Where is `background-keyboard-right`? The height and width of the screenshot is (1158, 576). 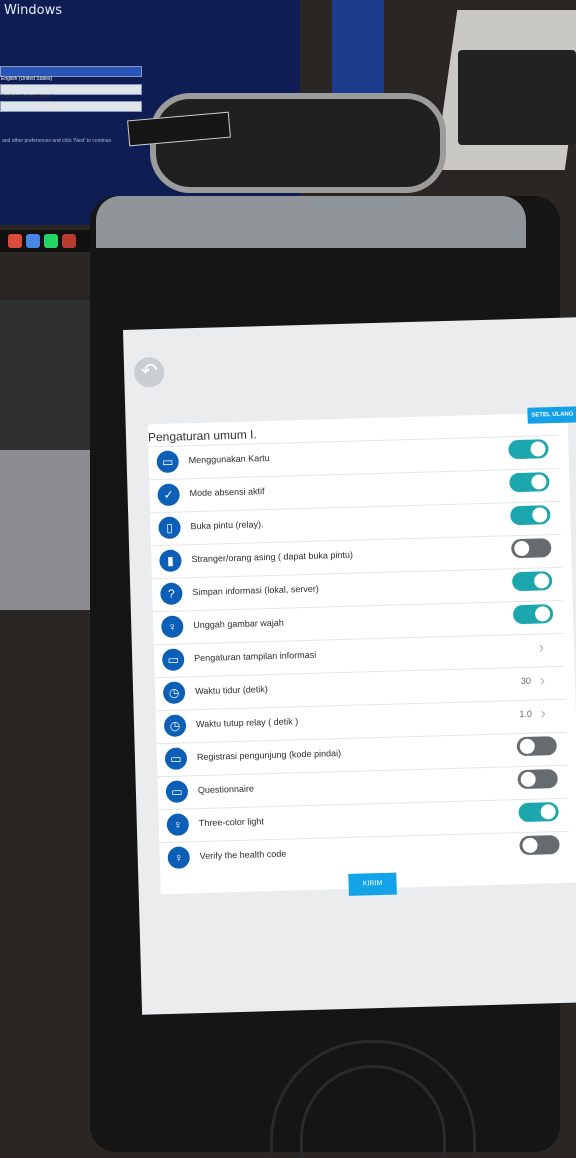 background-keyboard-right is located at coordinates (517, 97).